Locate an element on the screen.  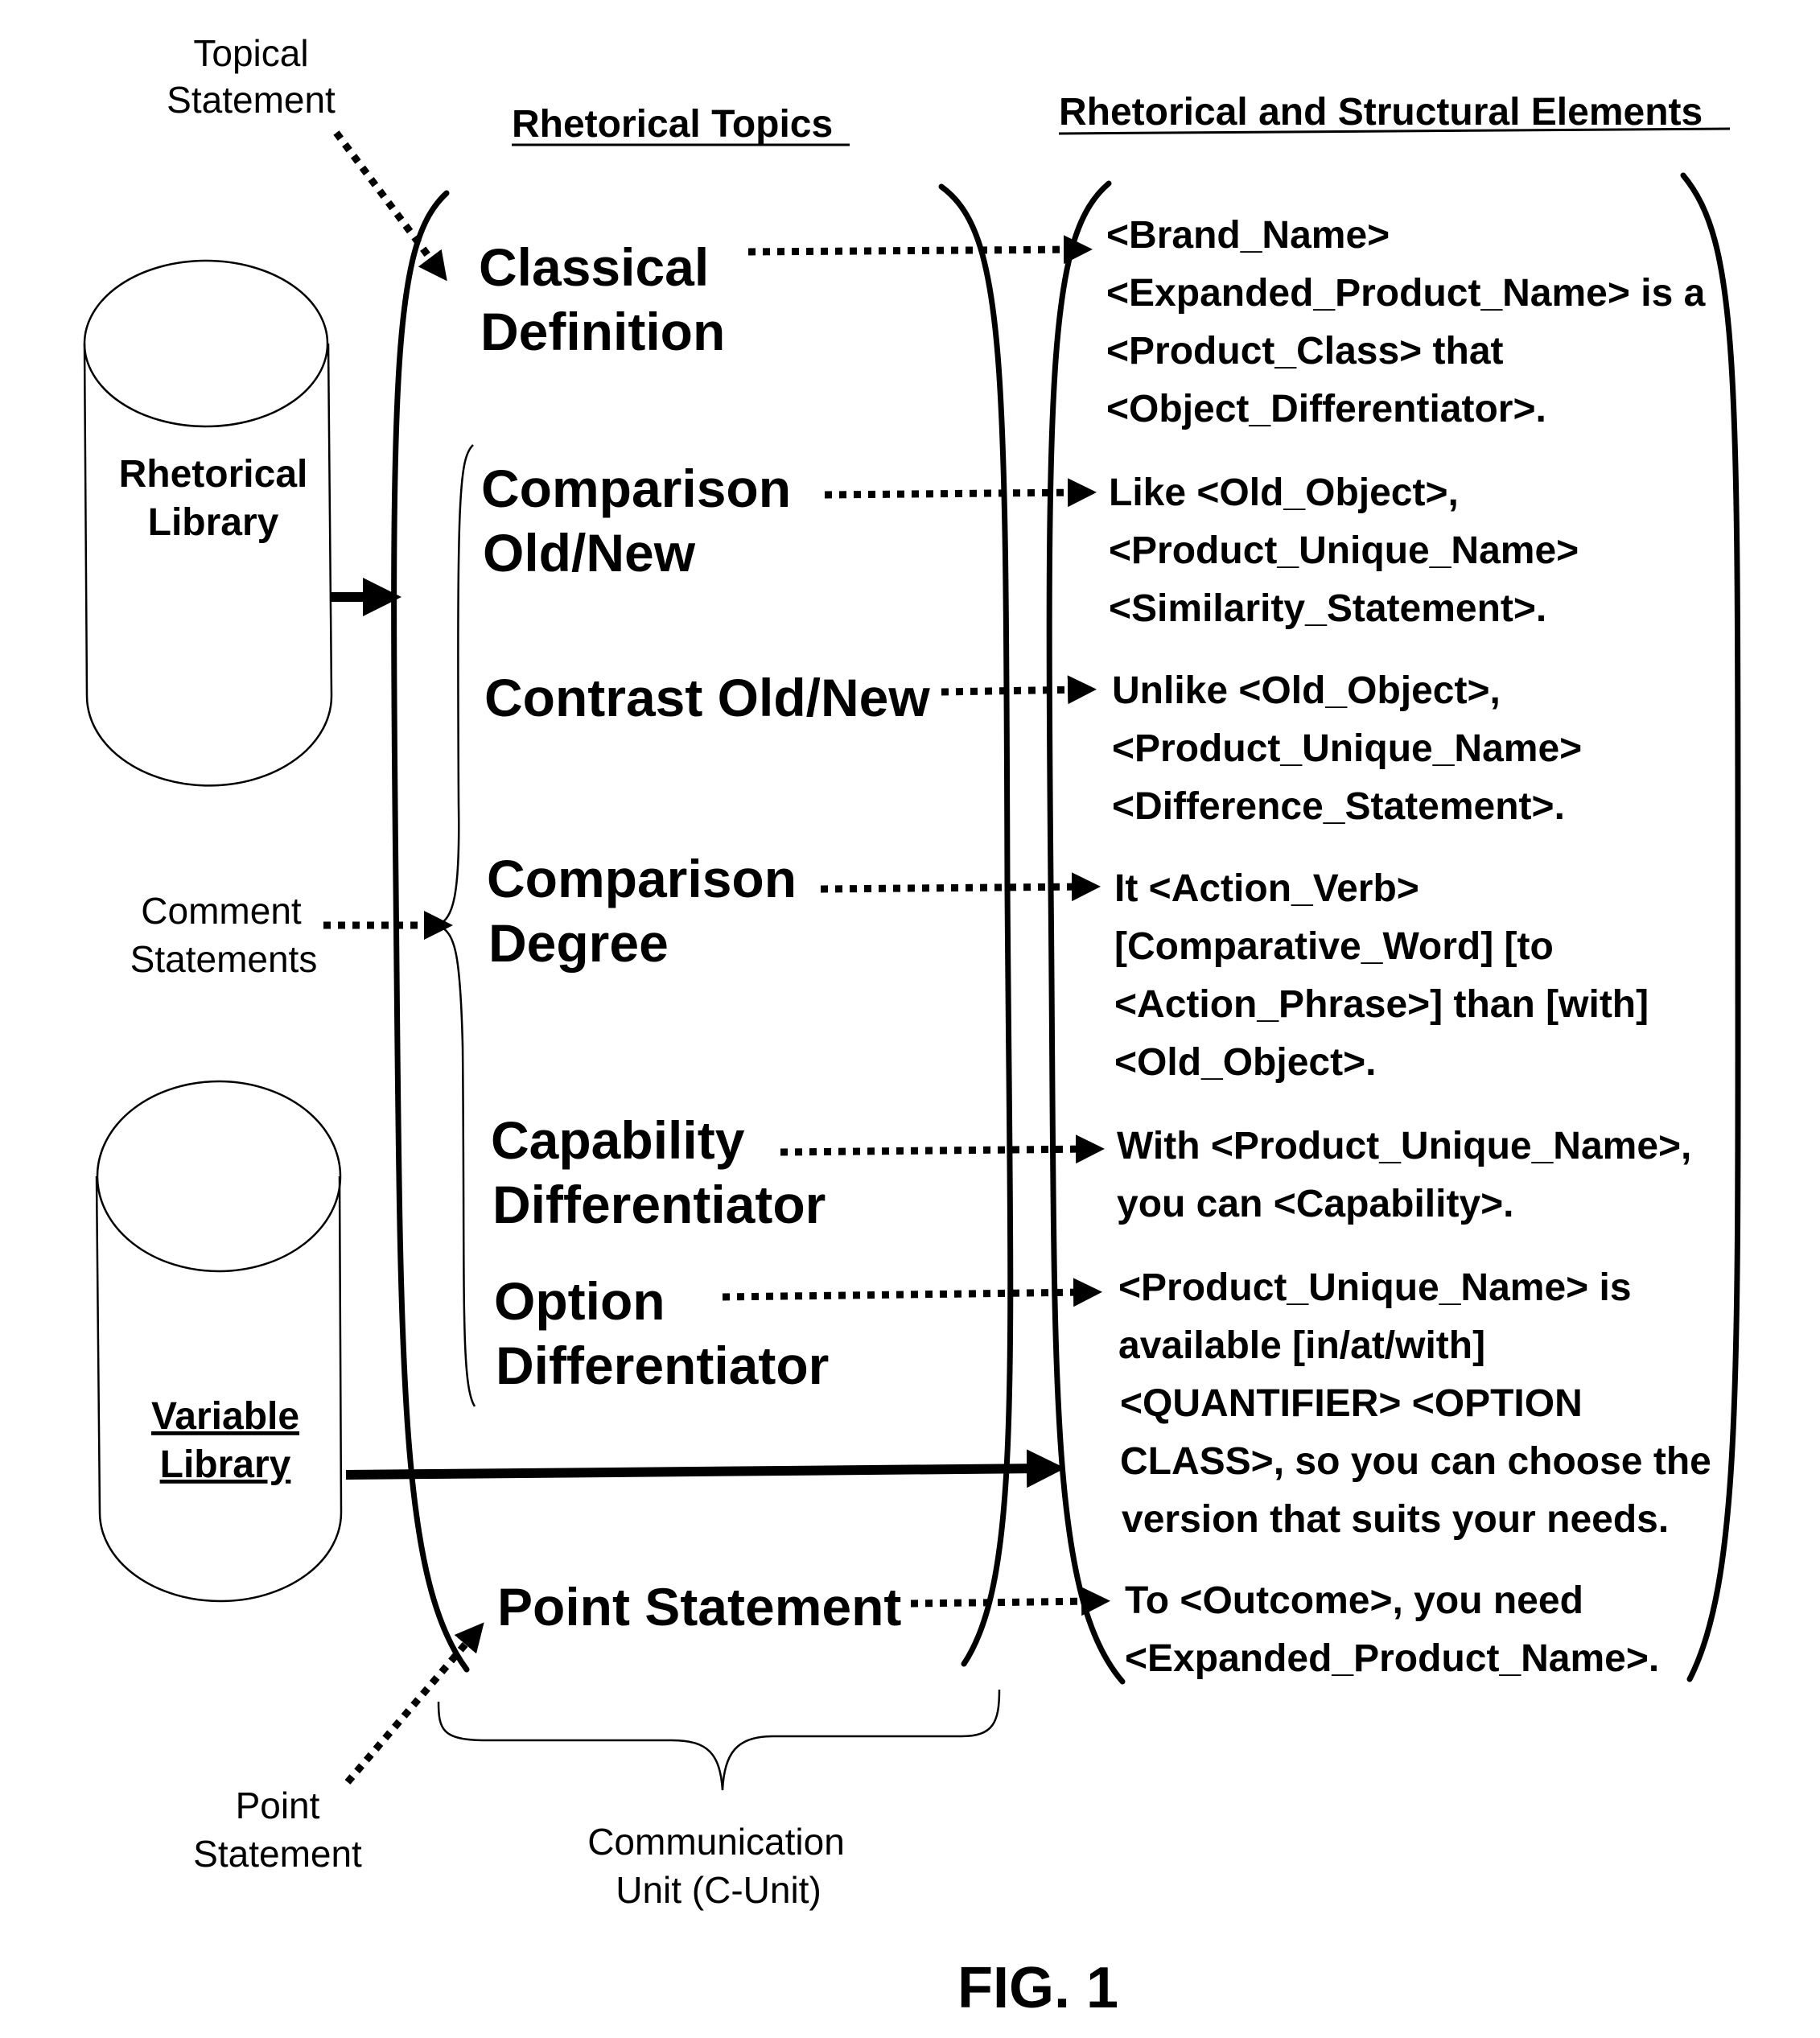
topic-classical-definition: Classical Definition is located at coordinates (786, 298).